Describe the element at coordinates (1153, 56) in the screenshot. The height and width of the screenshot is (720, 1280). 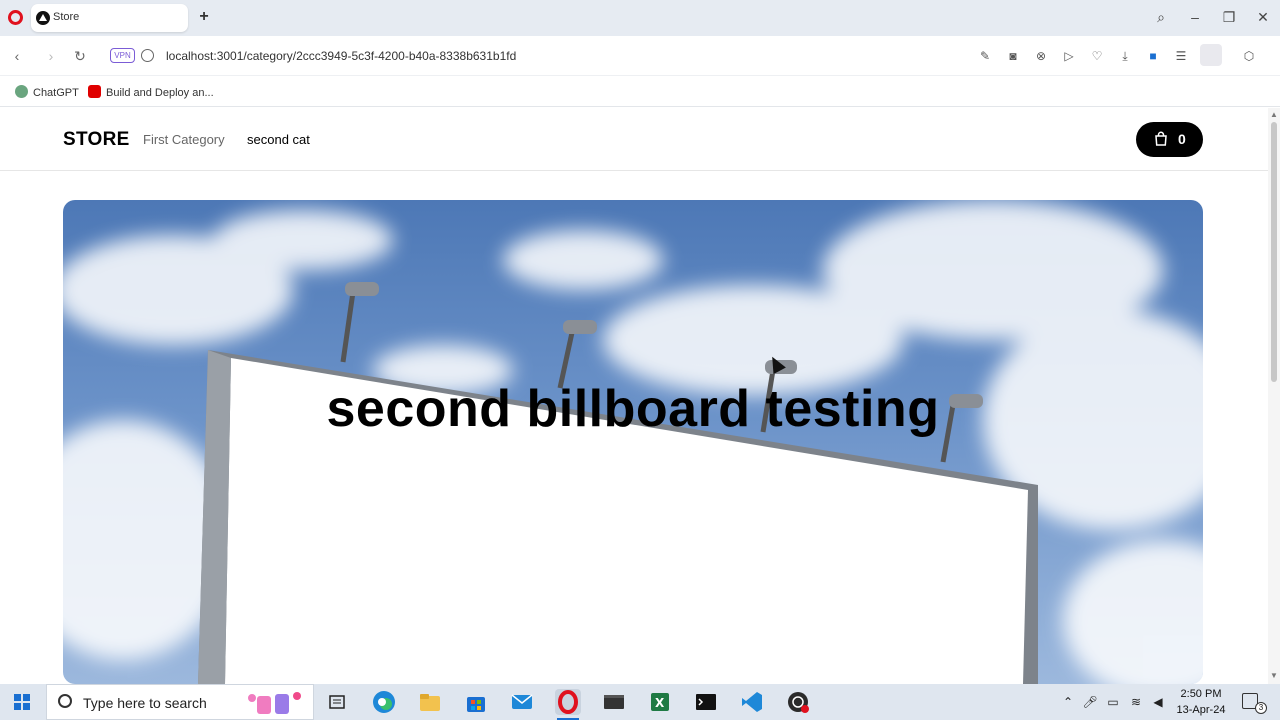
I see `extension-icon: ■` at that location.